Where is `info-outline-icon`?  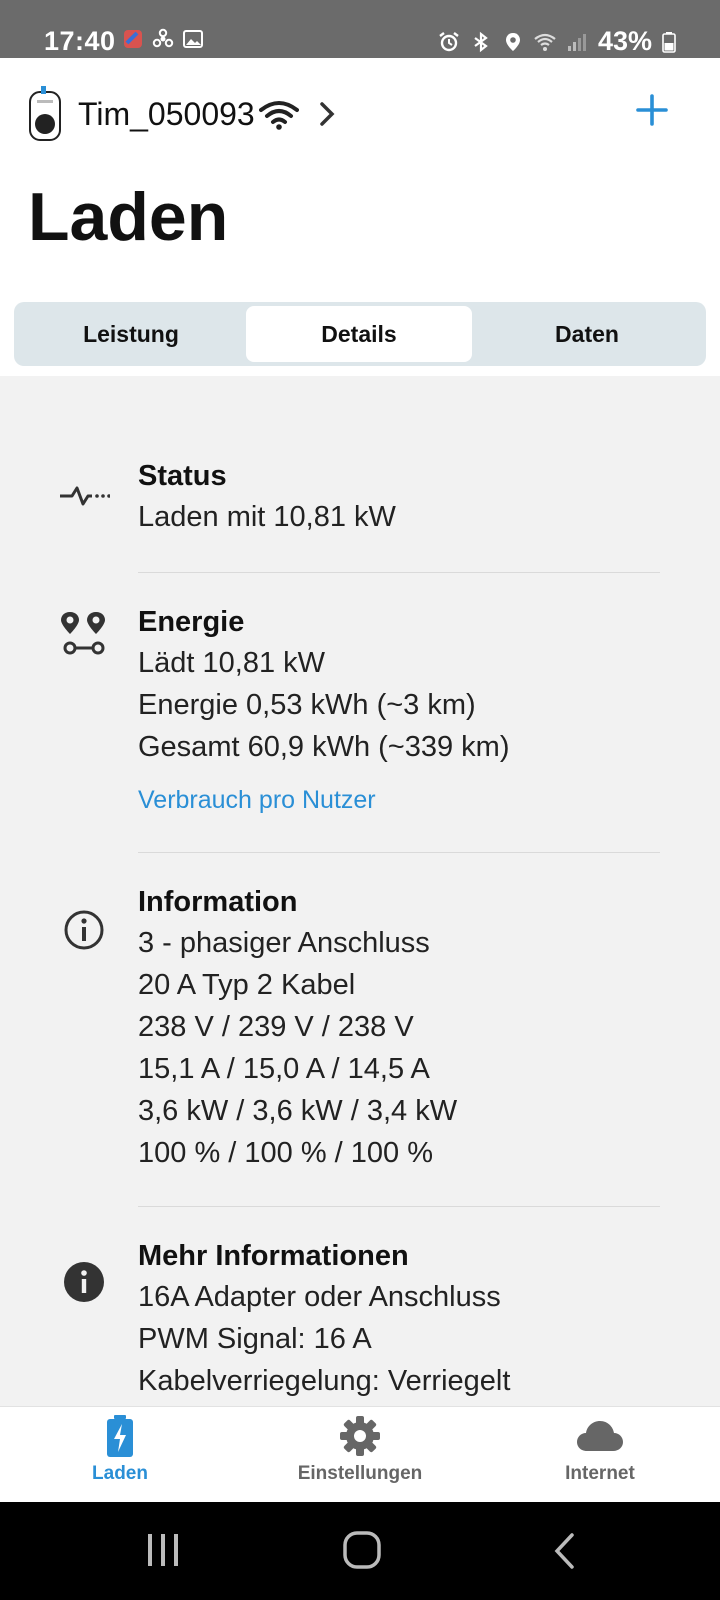 info-outline-icon is located at coordinates (84, 930).